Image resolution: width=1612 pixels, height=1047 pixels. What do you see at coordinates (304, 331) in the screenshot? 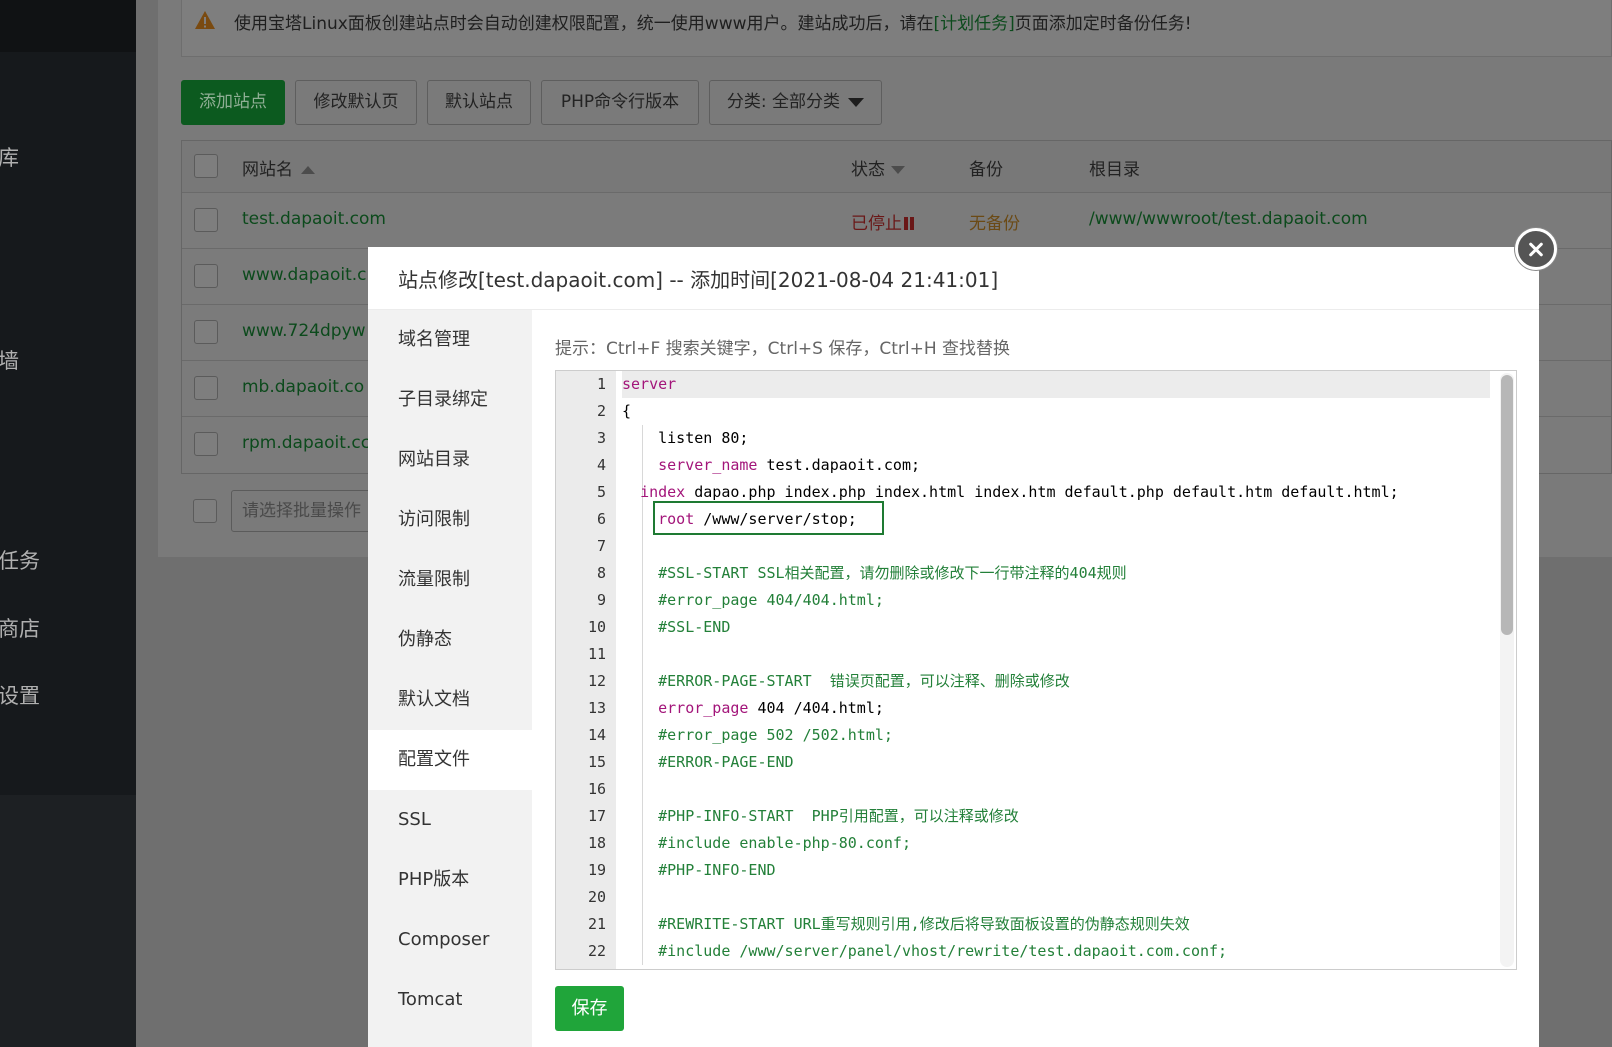
I see `site-name-link: www.724dpyw` at bounding box center [304, 331].